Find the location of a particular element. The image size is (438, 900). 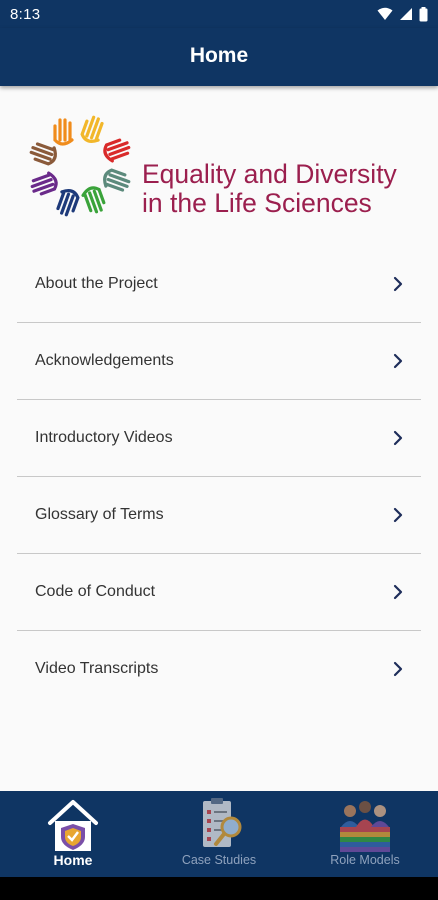

tab-role-models: Role Models is located at coordinates (365, 834).